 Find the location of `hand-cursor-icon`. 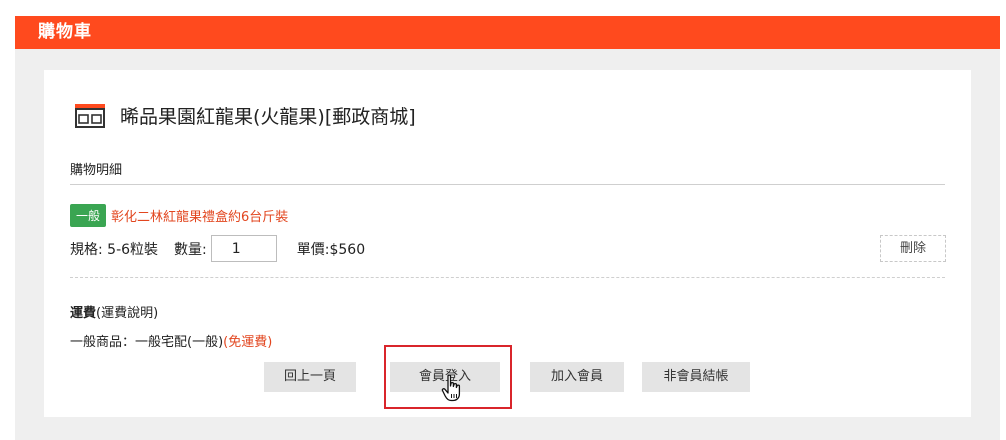

hand-cursor-icon is located at coordinates (451, 388).